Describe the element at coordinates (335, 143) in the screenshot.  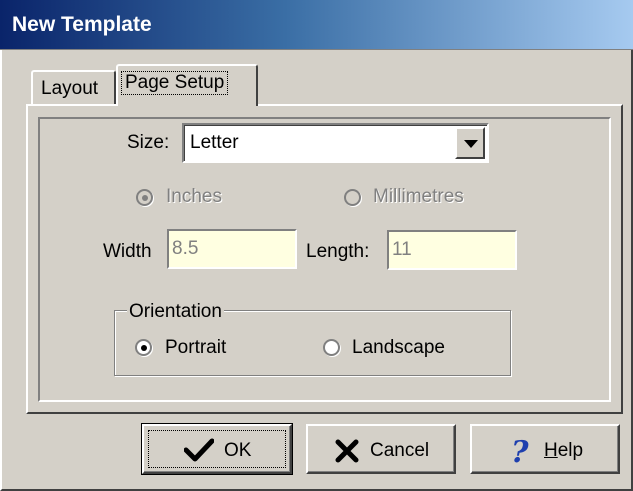
I see `size-select: Letter` at that location.